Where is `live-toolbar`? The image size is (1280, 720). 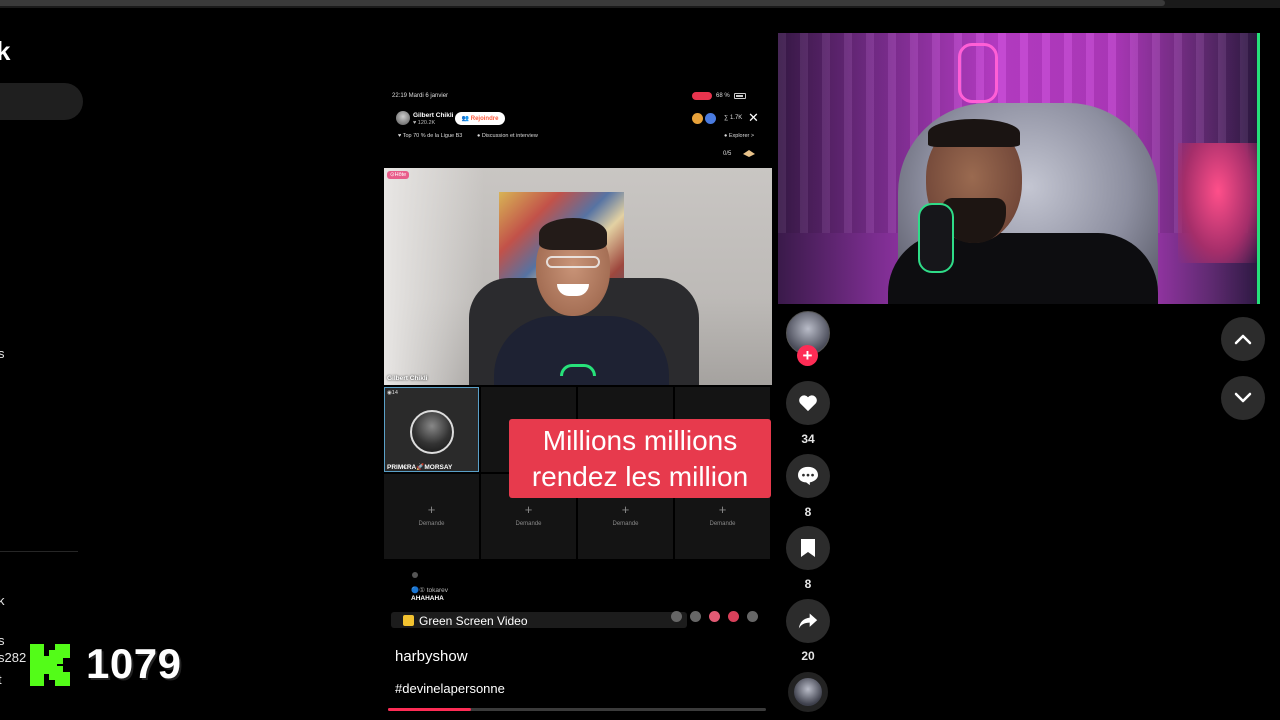
live-toolbar is located at coordinates (714, 616).